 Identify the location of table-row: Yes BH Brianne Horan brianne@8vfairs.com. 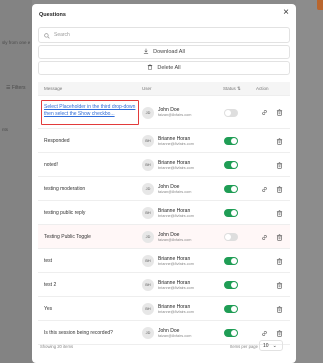
(164, 309).